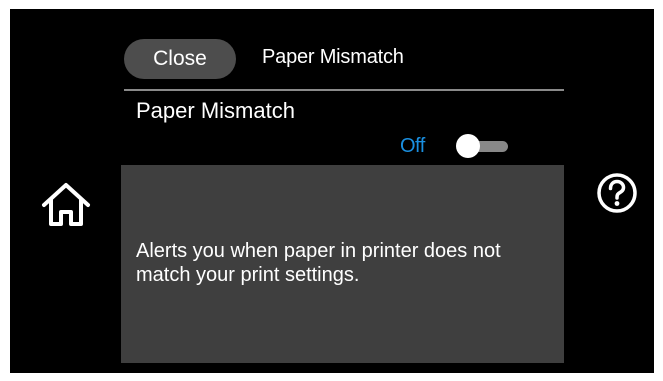  Describe the element at coordinates (333, 57) in the screenshot. I see `page-title: Paper Mismatch` at that location.